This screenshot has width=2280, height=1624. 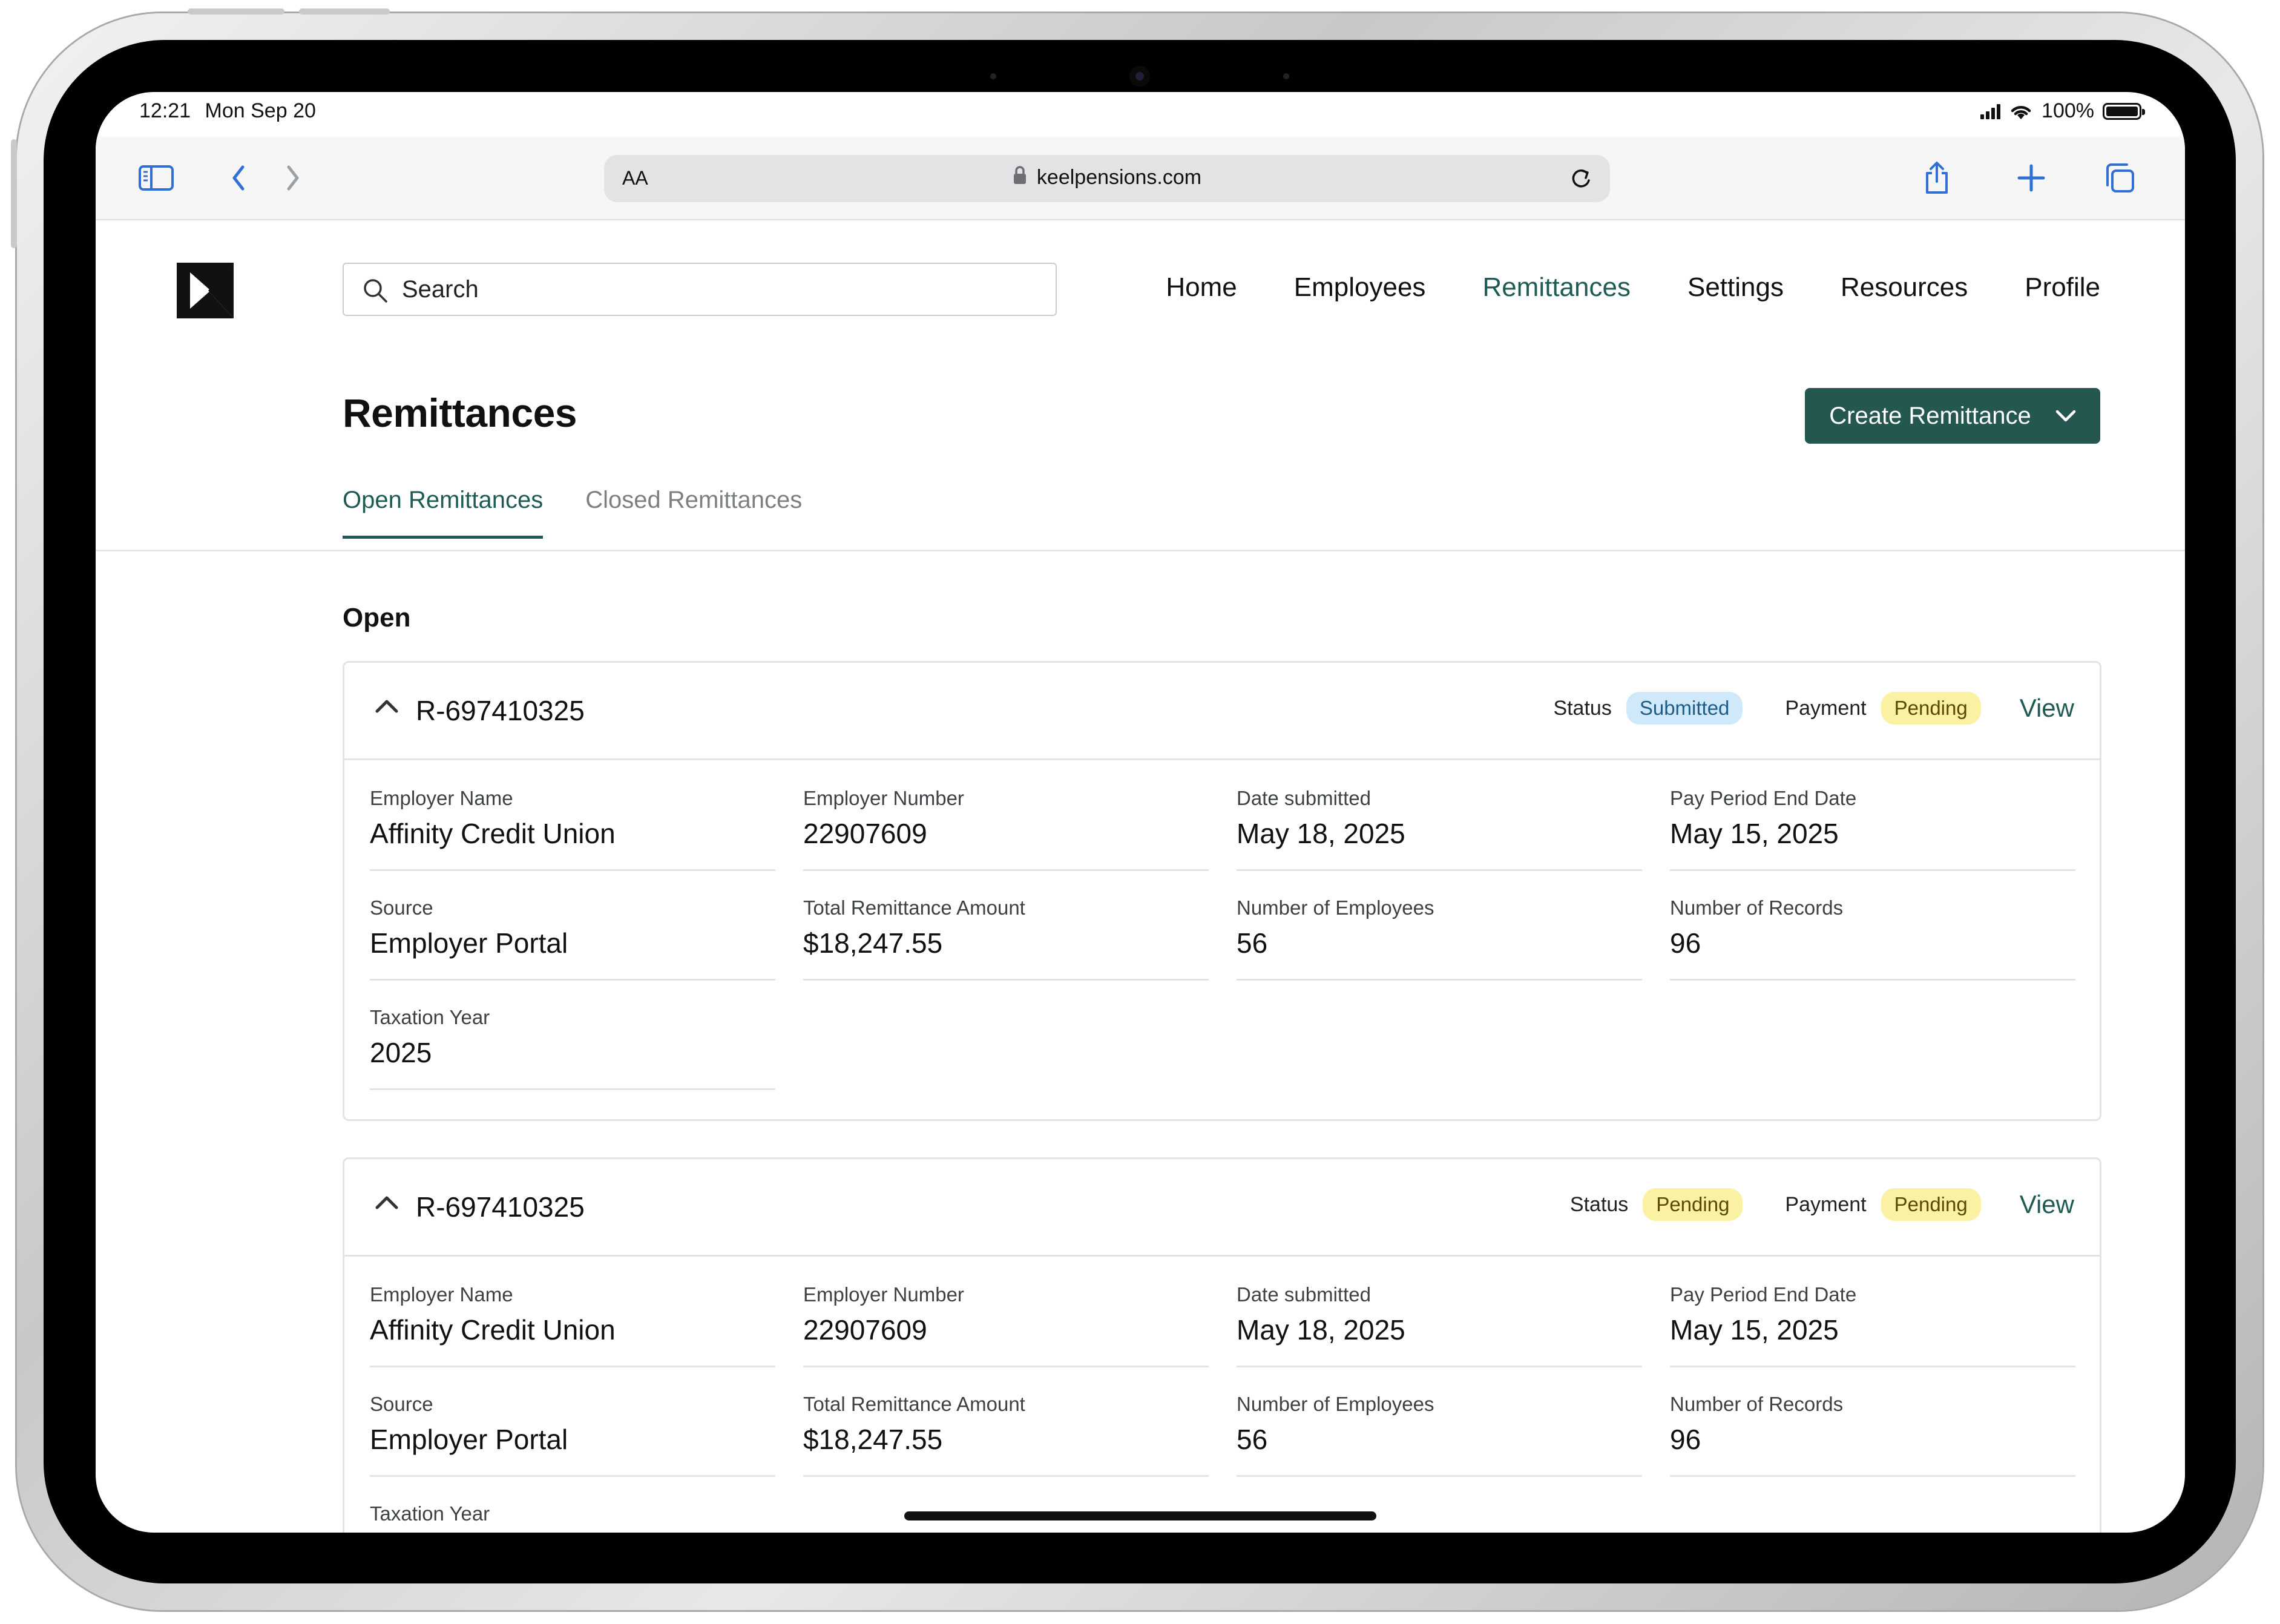 What do you see at coordinates (1201, 287) in the screenshot?
I see `nav-home: Home` at bounding box center [1201, 287].